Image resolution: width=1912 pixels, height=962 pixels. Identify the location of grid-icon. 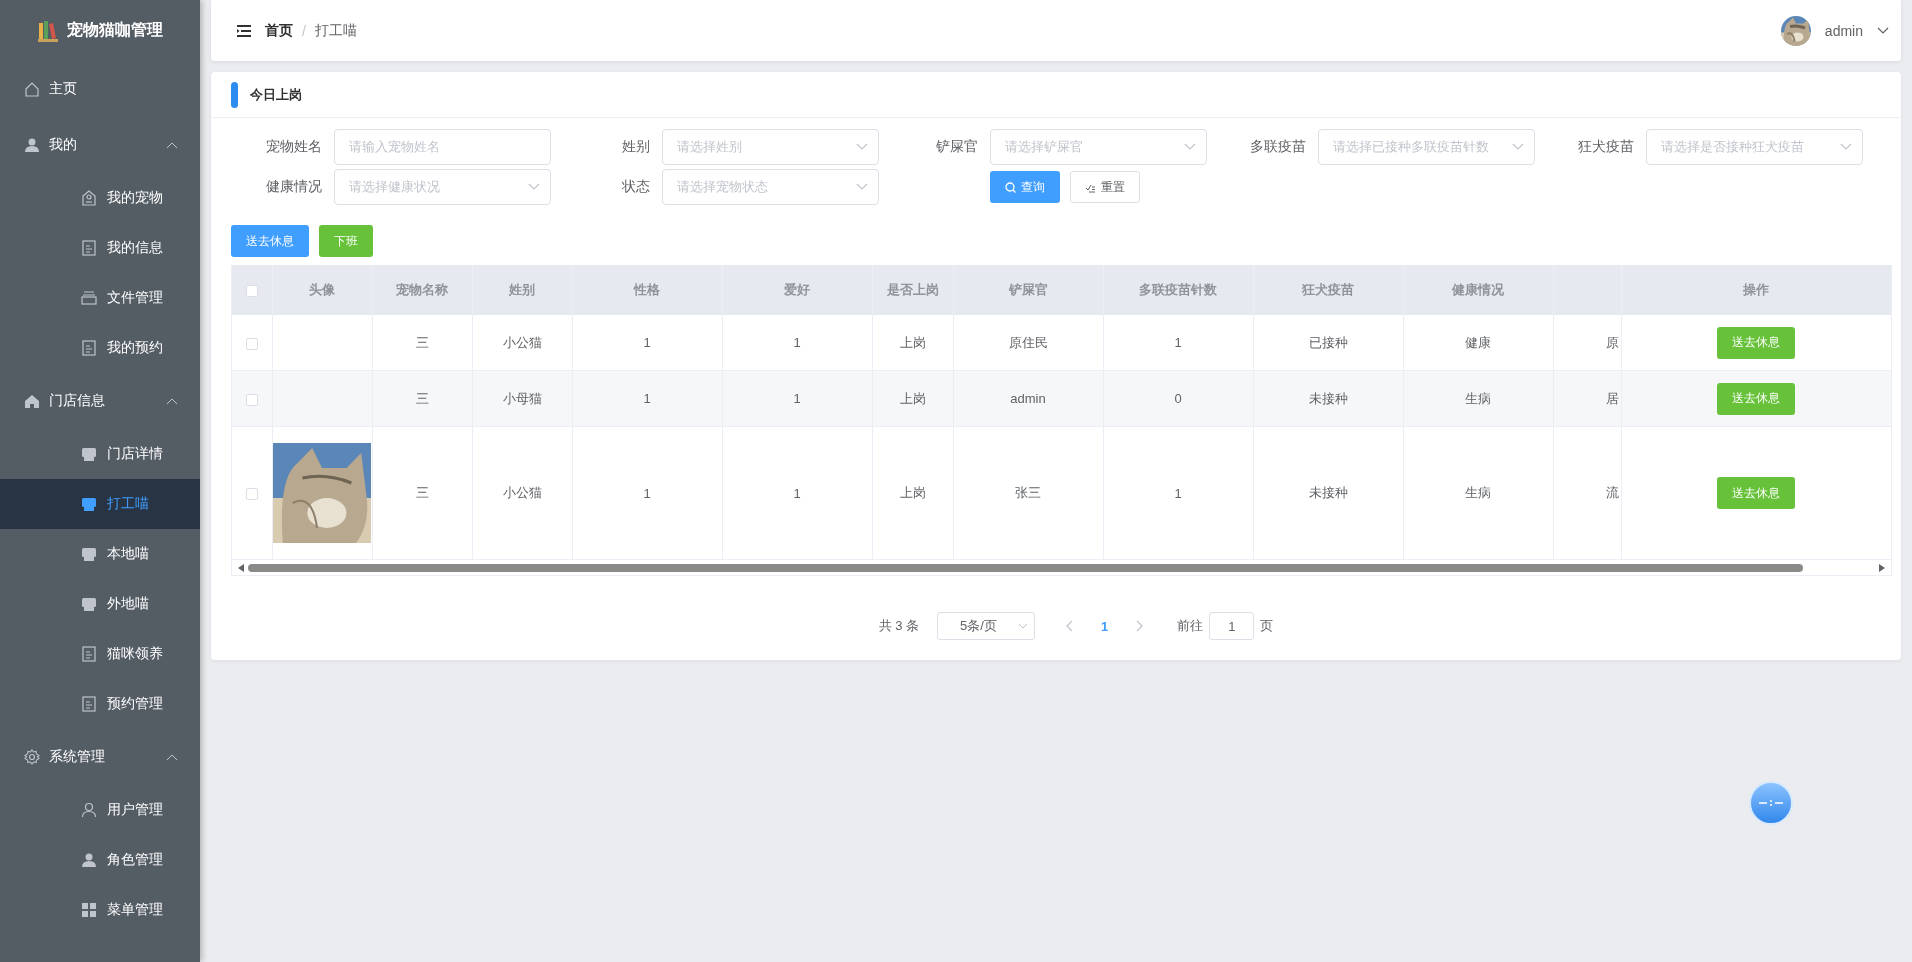
(89, 910).